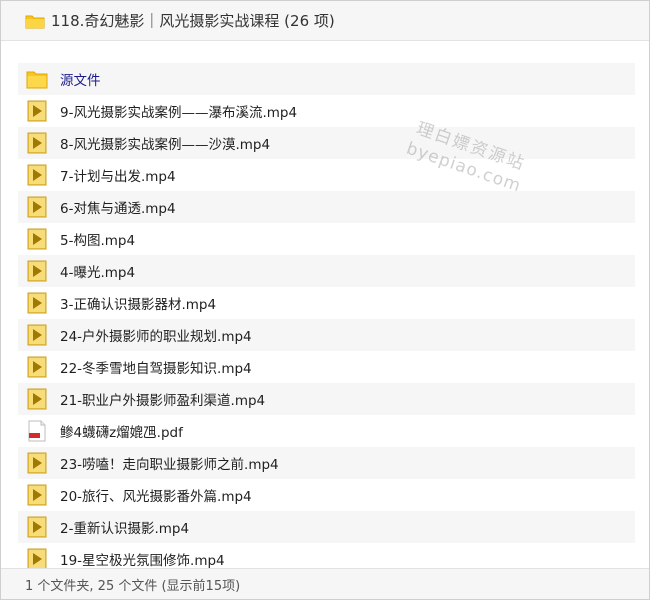 The height and width of the screenshot is (600, 650). Describe the element at coordinates (326, 143) in the screenshot. I see `file-row: 8-风光摄影实战案例——沙漠.mp4` at that location.